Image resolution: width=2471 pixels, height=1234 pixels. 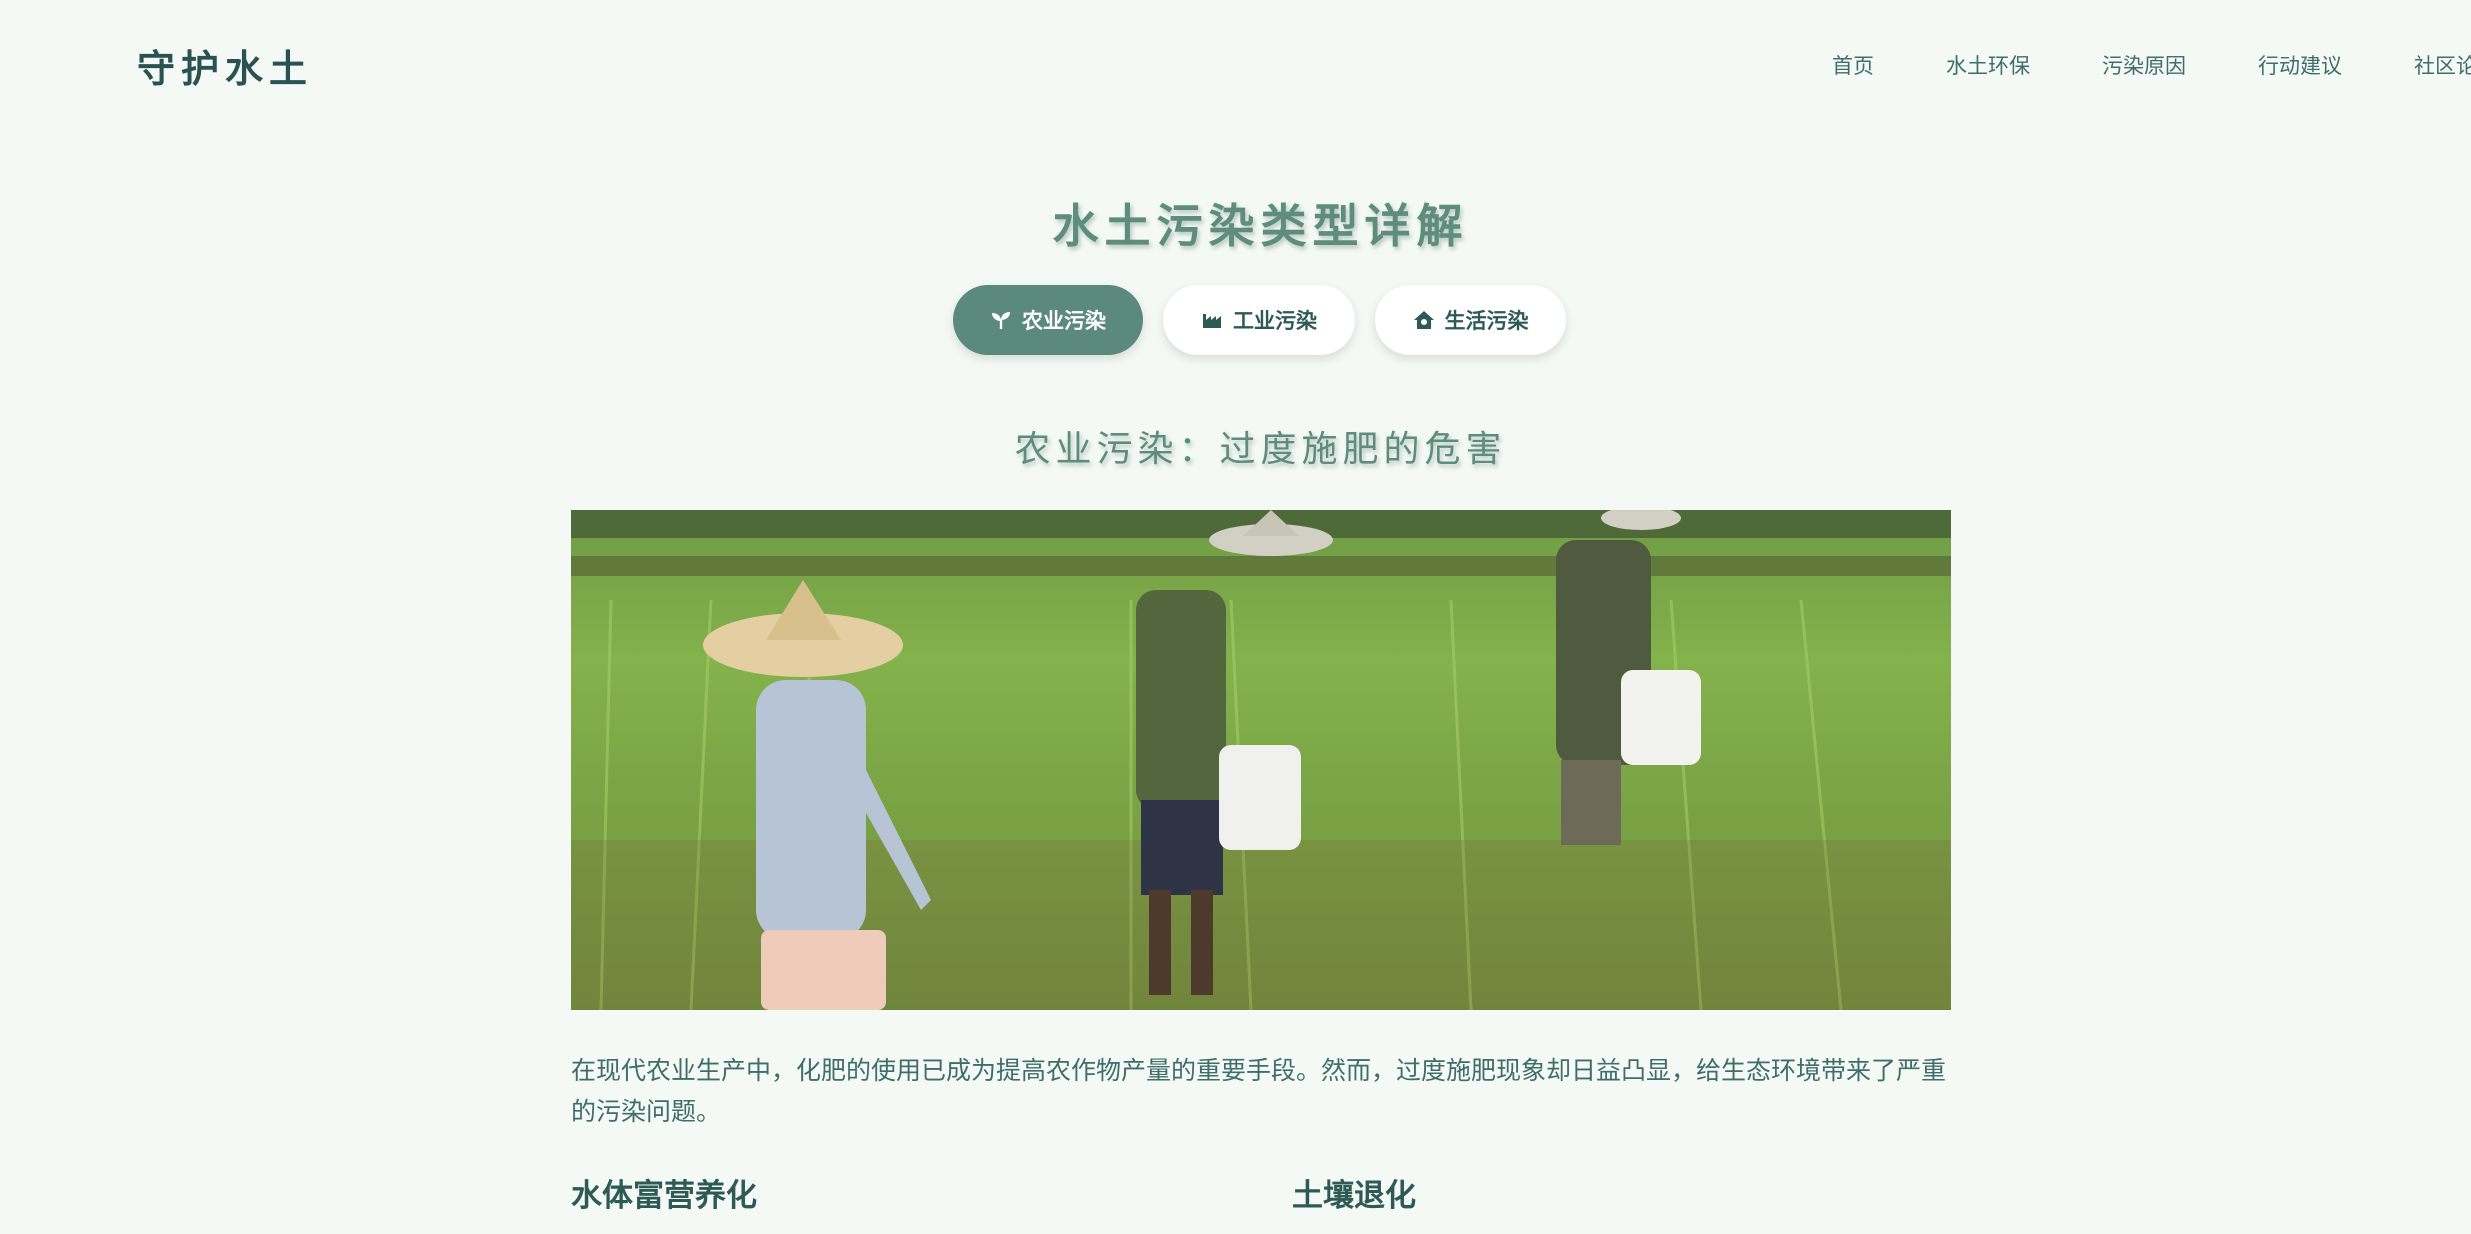 What do you see at coordinates (1853, 65) in the screenshot?
I see `nav-item-home: 首页` at bounding box center [1853, 65].